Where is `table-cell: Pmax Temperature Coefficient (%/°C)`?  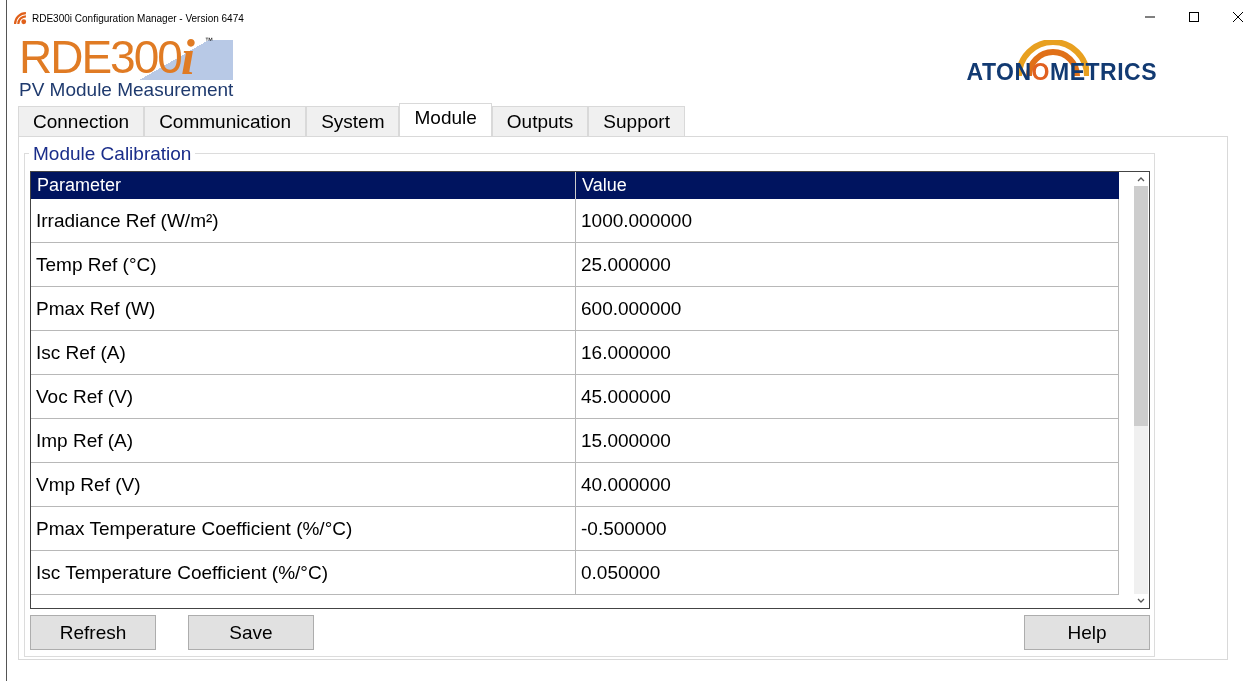 table-cell: Pmax Temperature Coefficient (%/°C) is located at coordinates (303, 528).